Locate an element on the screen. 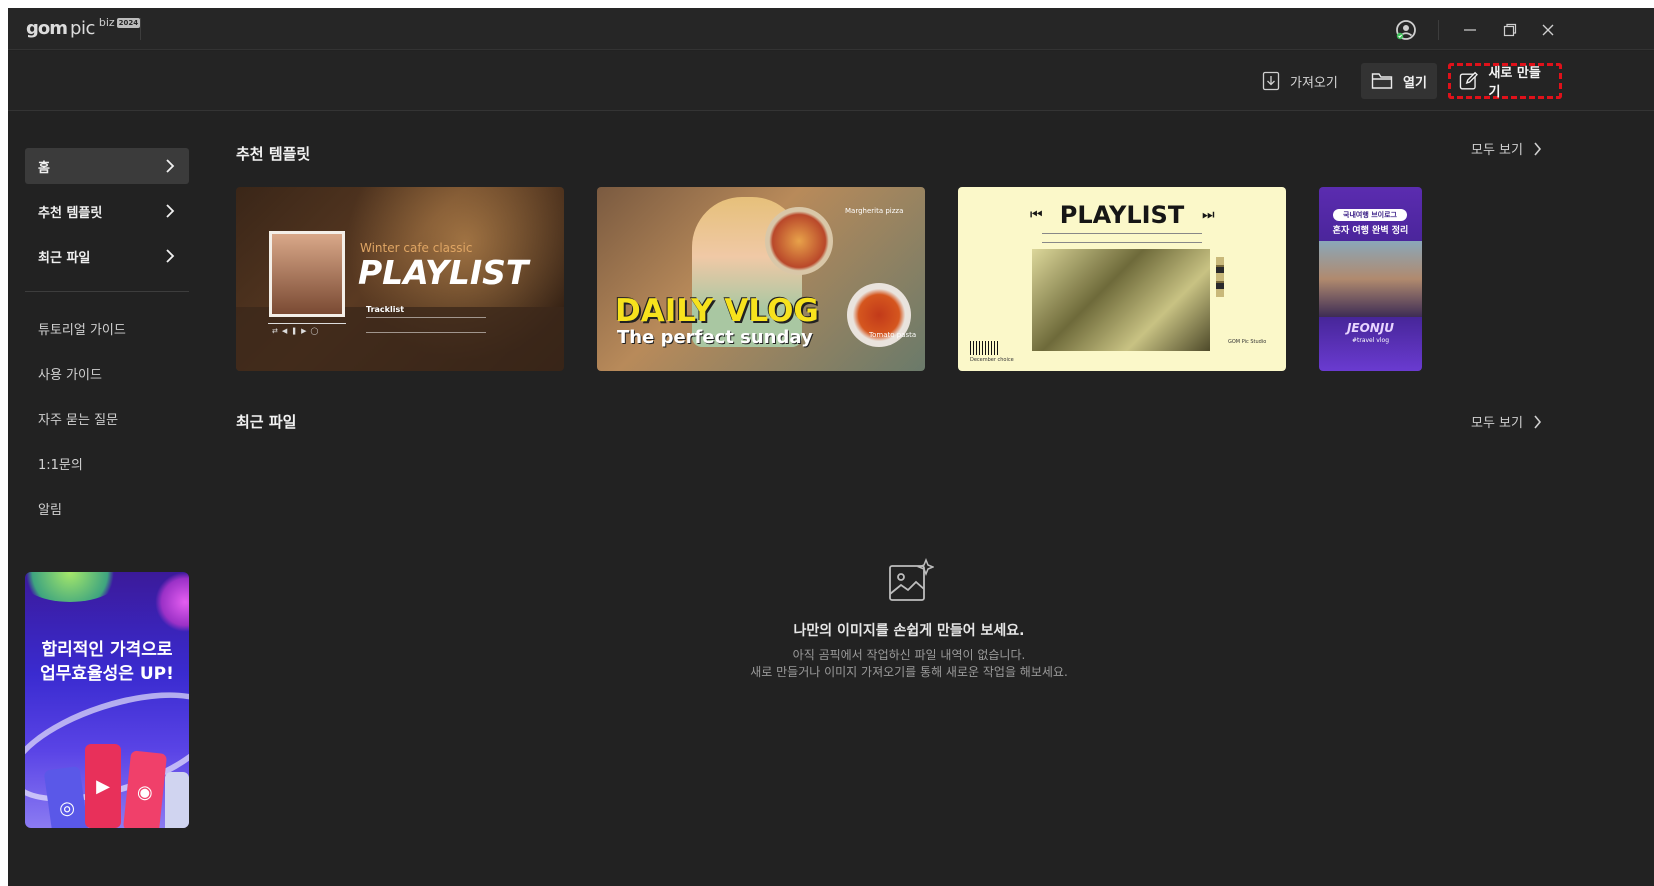 The image size is (1654, 886). image-sparkle-icon is located at coordinates (911, 579).